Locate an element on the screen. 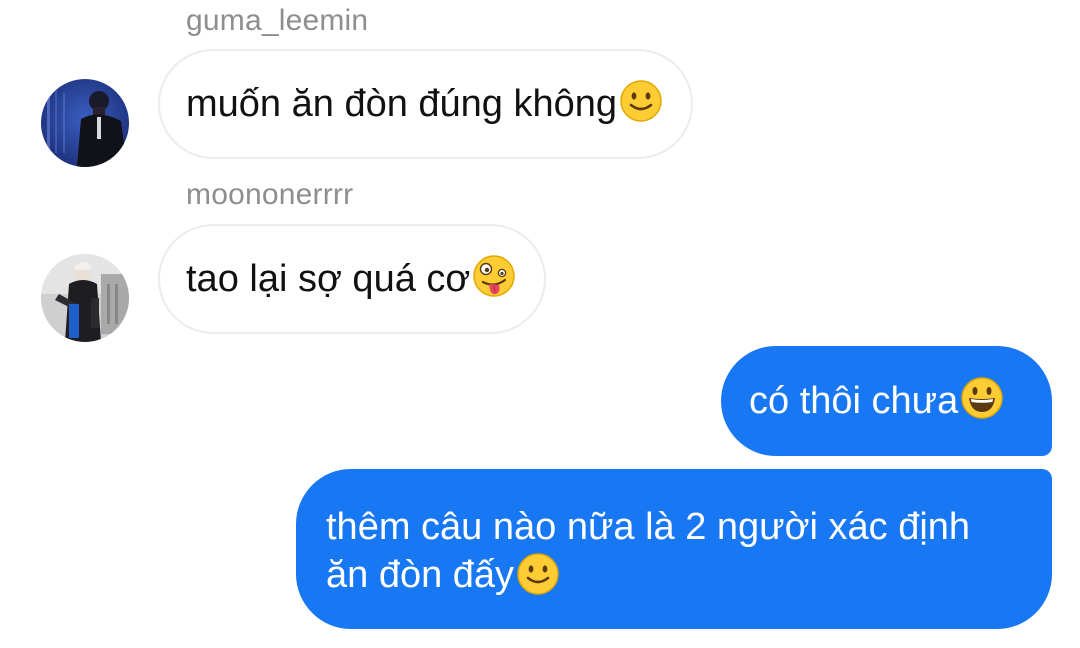 The width and height of the screenshot is (1080, 648). grinning-face-icon is located at coordinates (982, 398).